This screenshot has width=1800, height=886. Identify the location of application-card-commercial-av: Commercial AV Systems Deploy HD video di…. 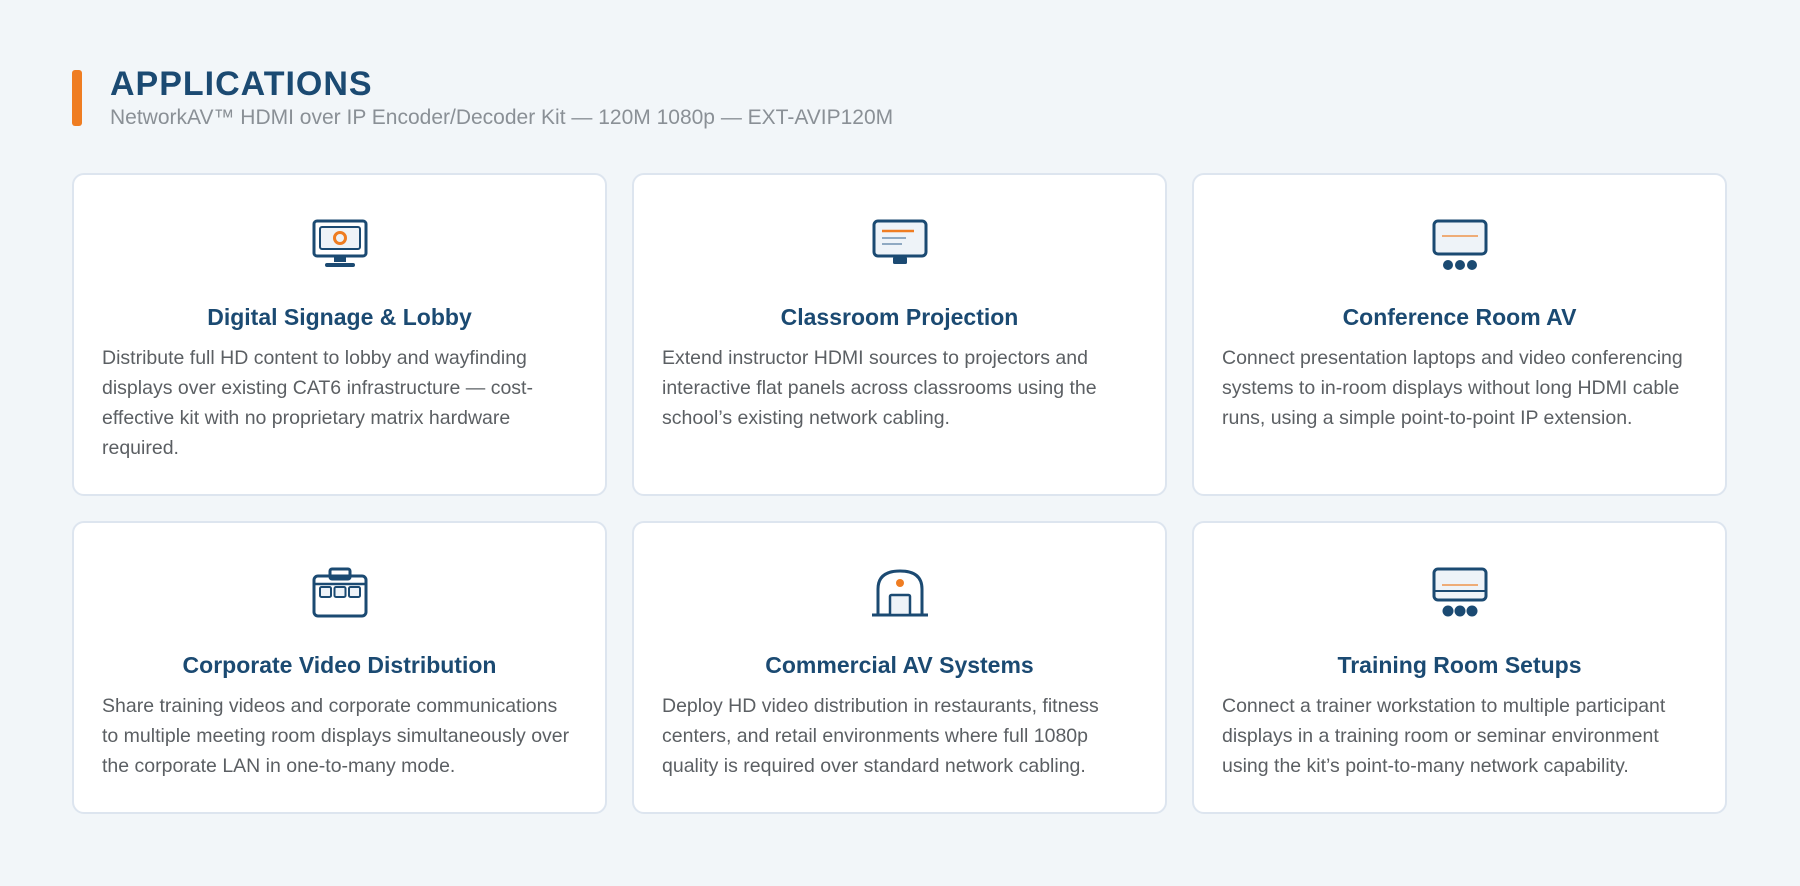
(899, 667).